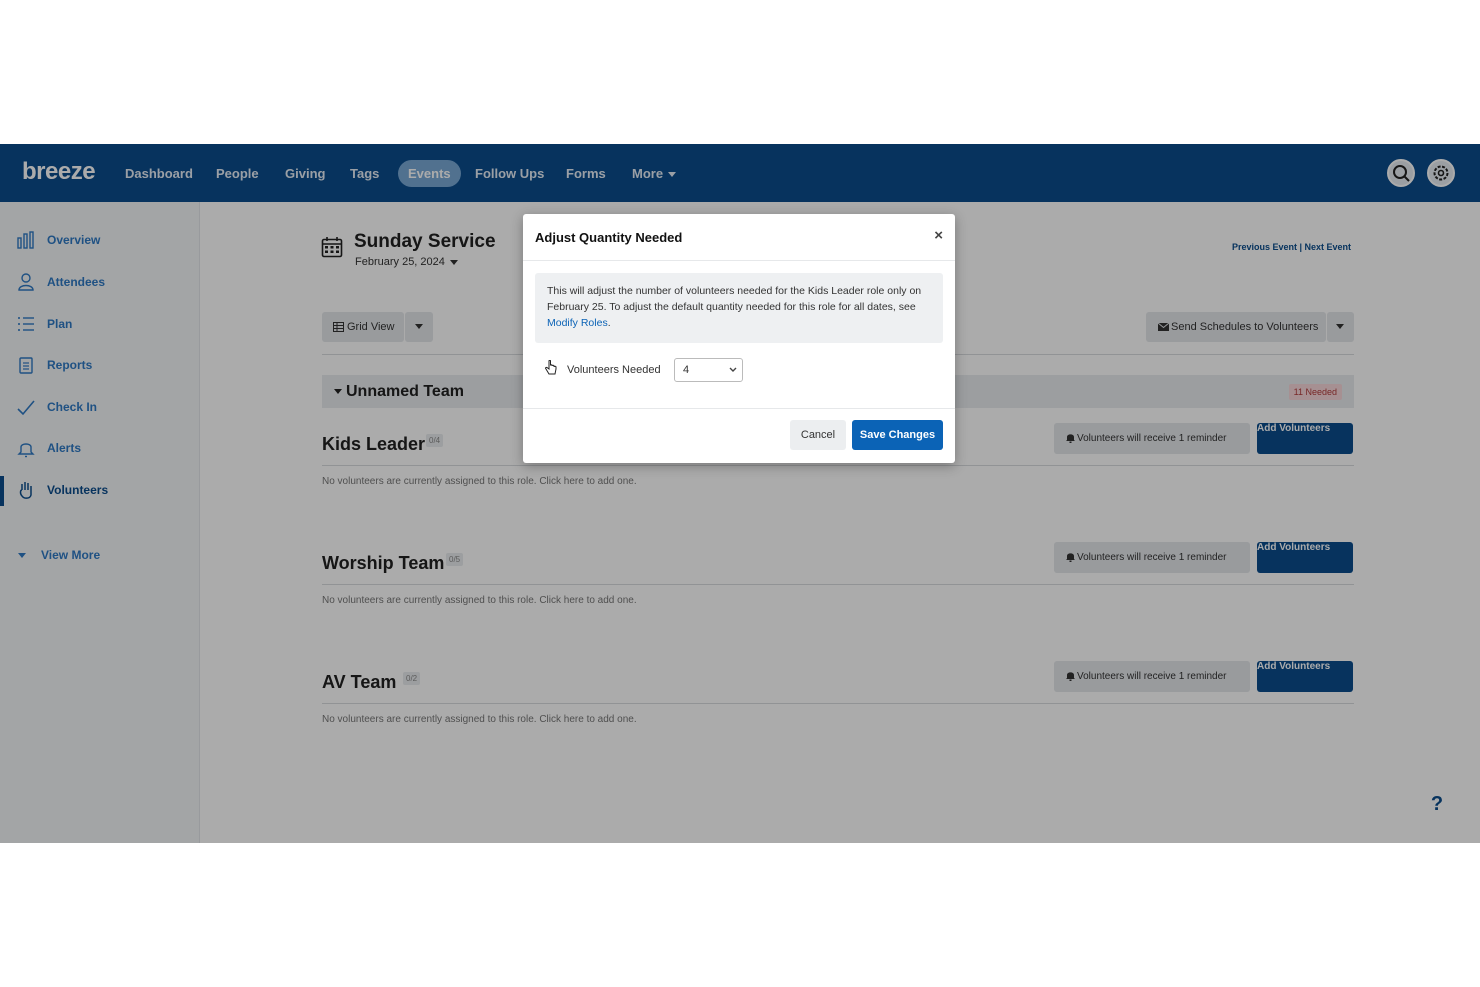 The image size is (1480, 987). What do you see at coordinates (708, 370) in the screenshot?
I see `volunteers-needed-select: 4` at bounding box center [708, 370].